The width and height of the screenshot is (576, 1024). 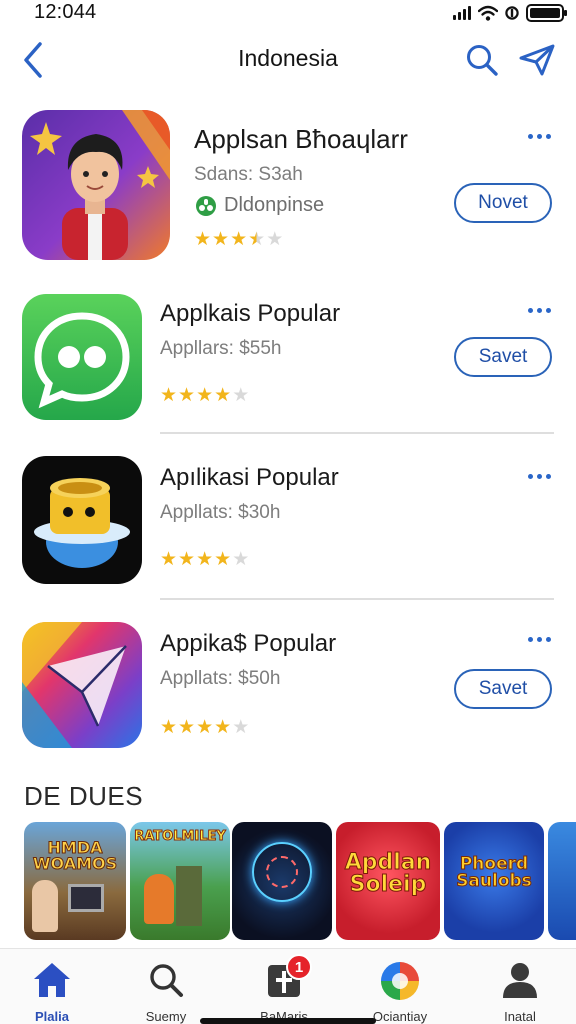 I want to click on send-icon, so click(x=537, y=60).